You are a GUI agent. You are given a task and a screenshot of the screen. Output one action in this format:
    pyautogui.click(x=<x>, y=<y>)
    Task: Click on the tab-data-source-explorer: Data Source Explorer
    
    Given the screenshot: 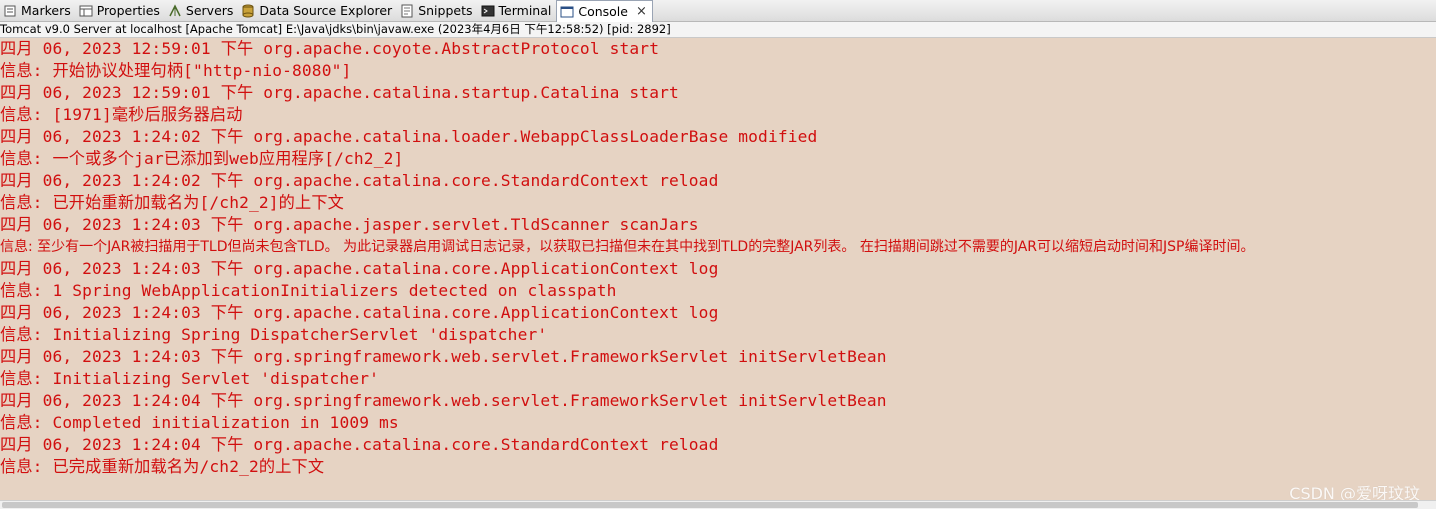 What is the action you would take?
    pyautogui.click(x=317, y=10)
    